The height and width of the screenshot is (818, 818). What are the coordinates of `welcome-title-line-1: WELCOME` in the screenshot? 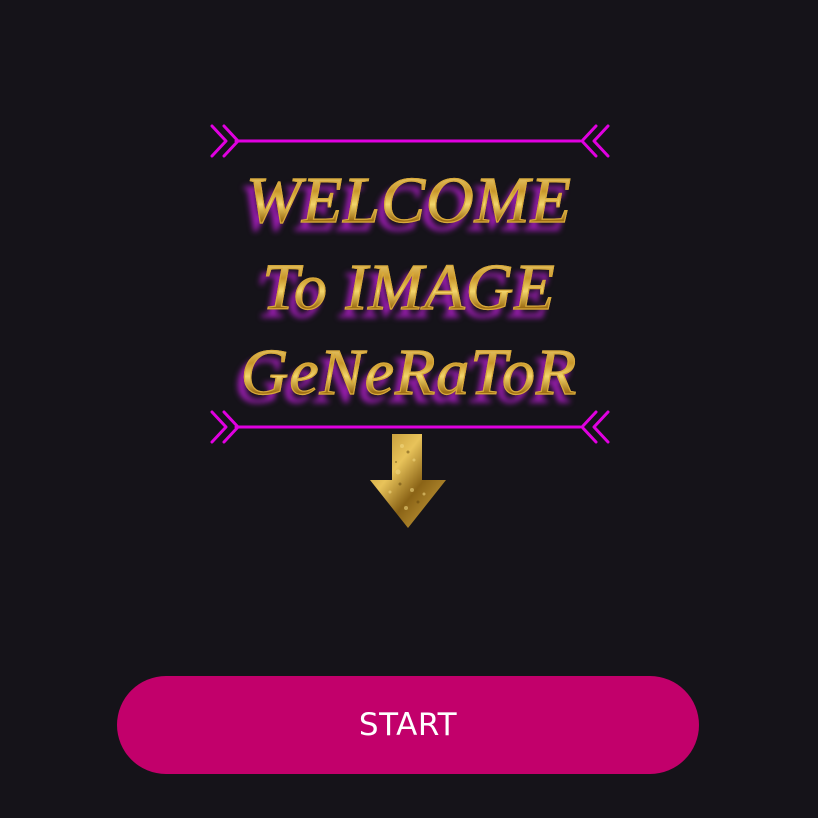 It's located at (409, 200).